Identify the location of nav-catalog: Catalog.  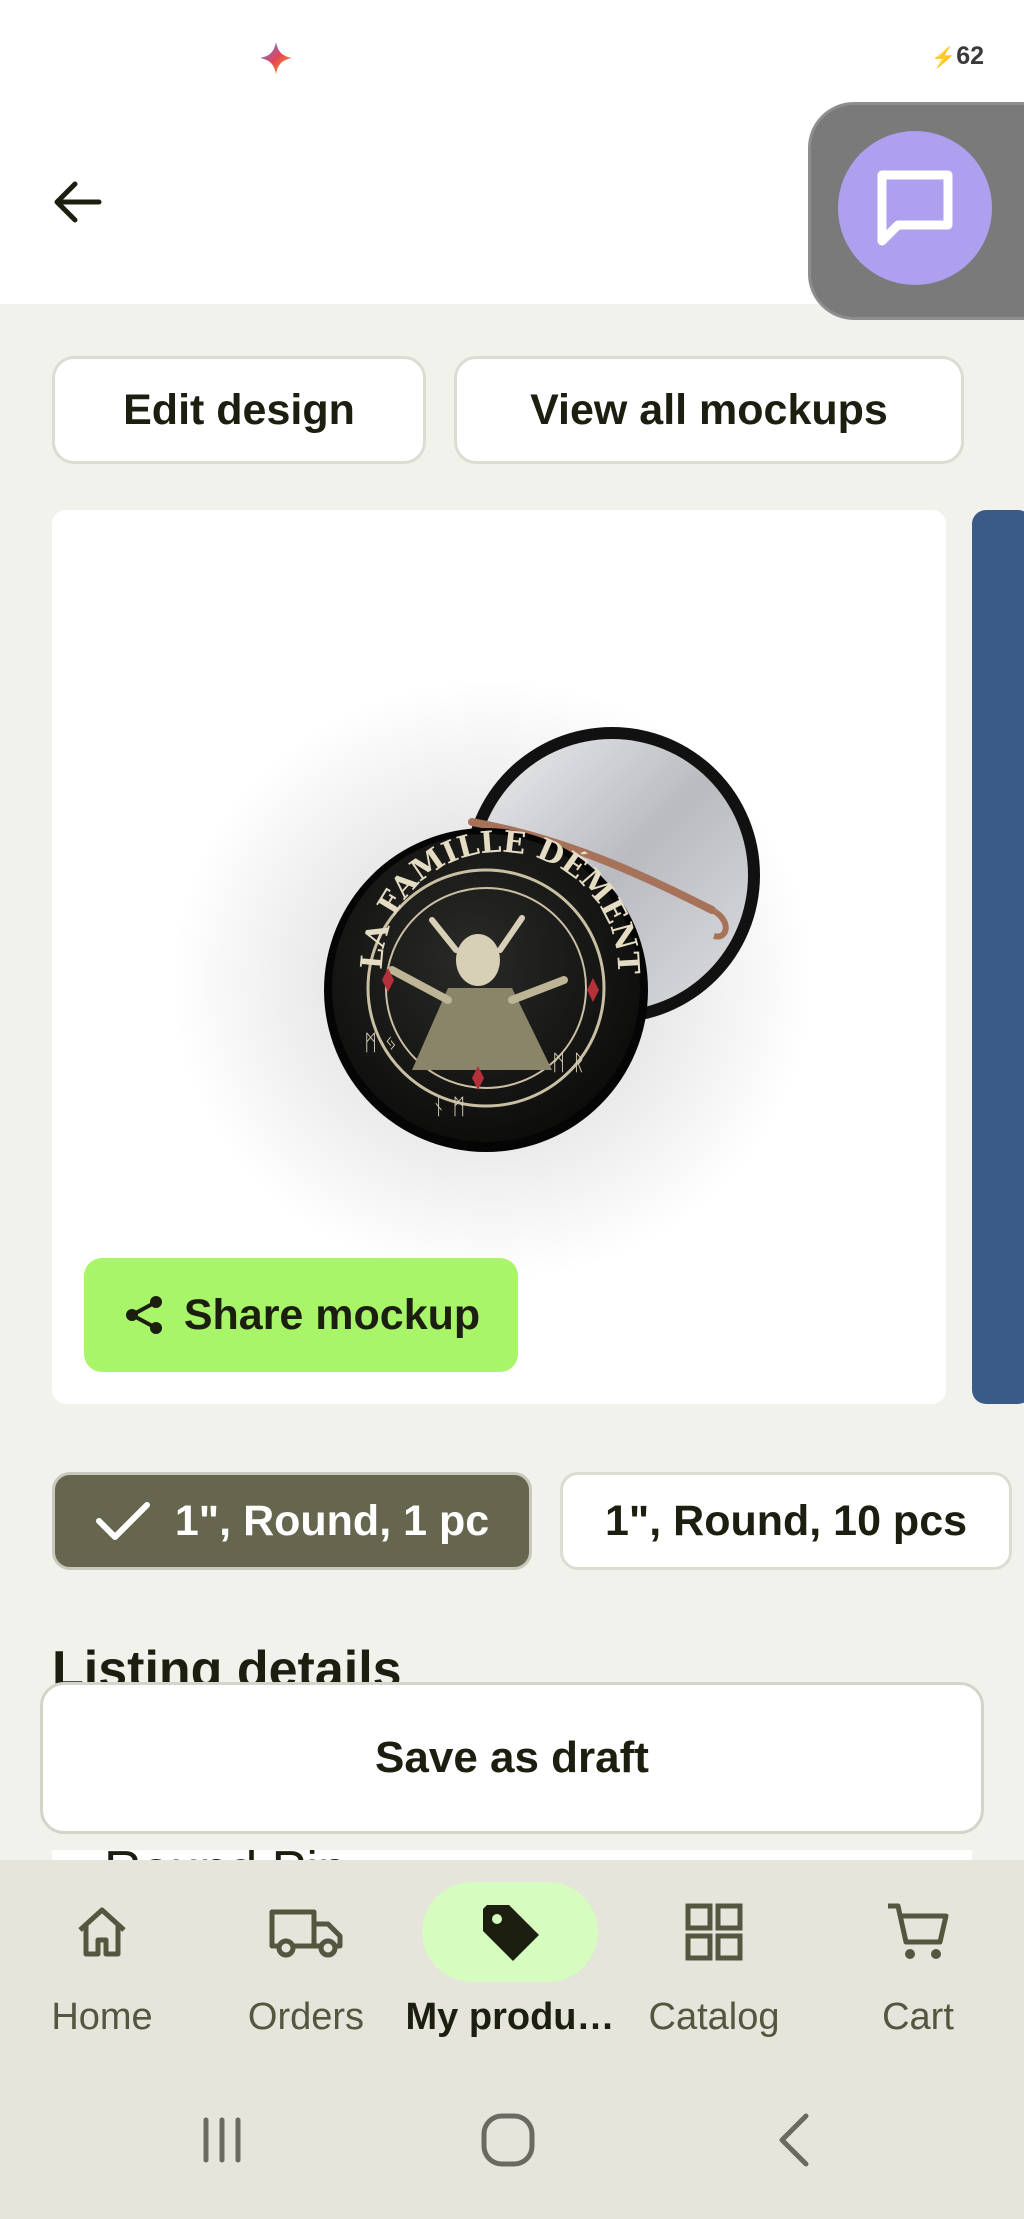
(714, 1960).